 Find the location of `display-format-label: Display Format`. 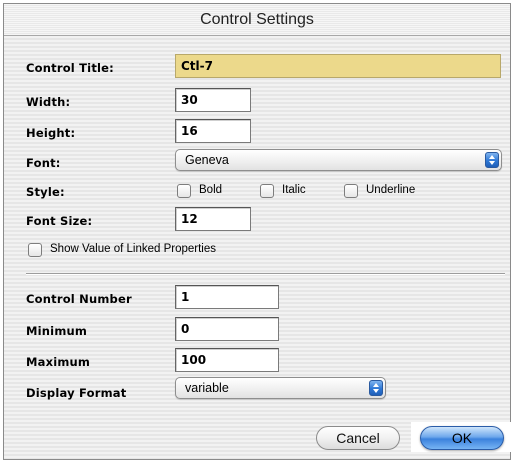

display-format-label: Display Format is located at coordinates (76, 393).